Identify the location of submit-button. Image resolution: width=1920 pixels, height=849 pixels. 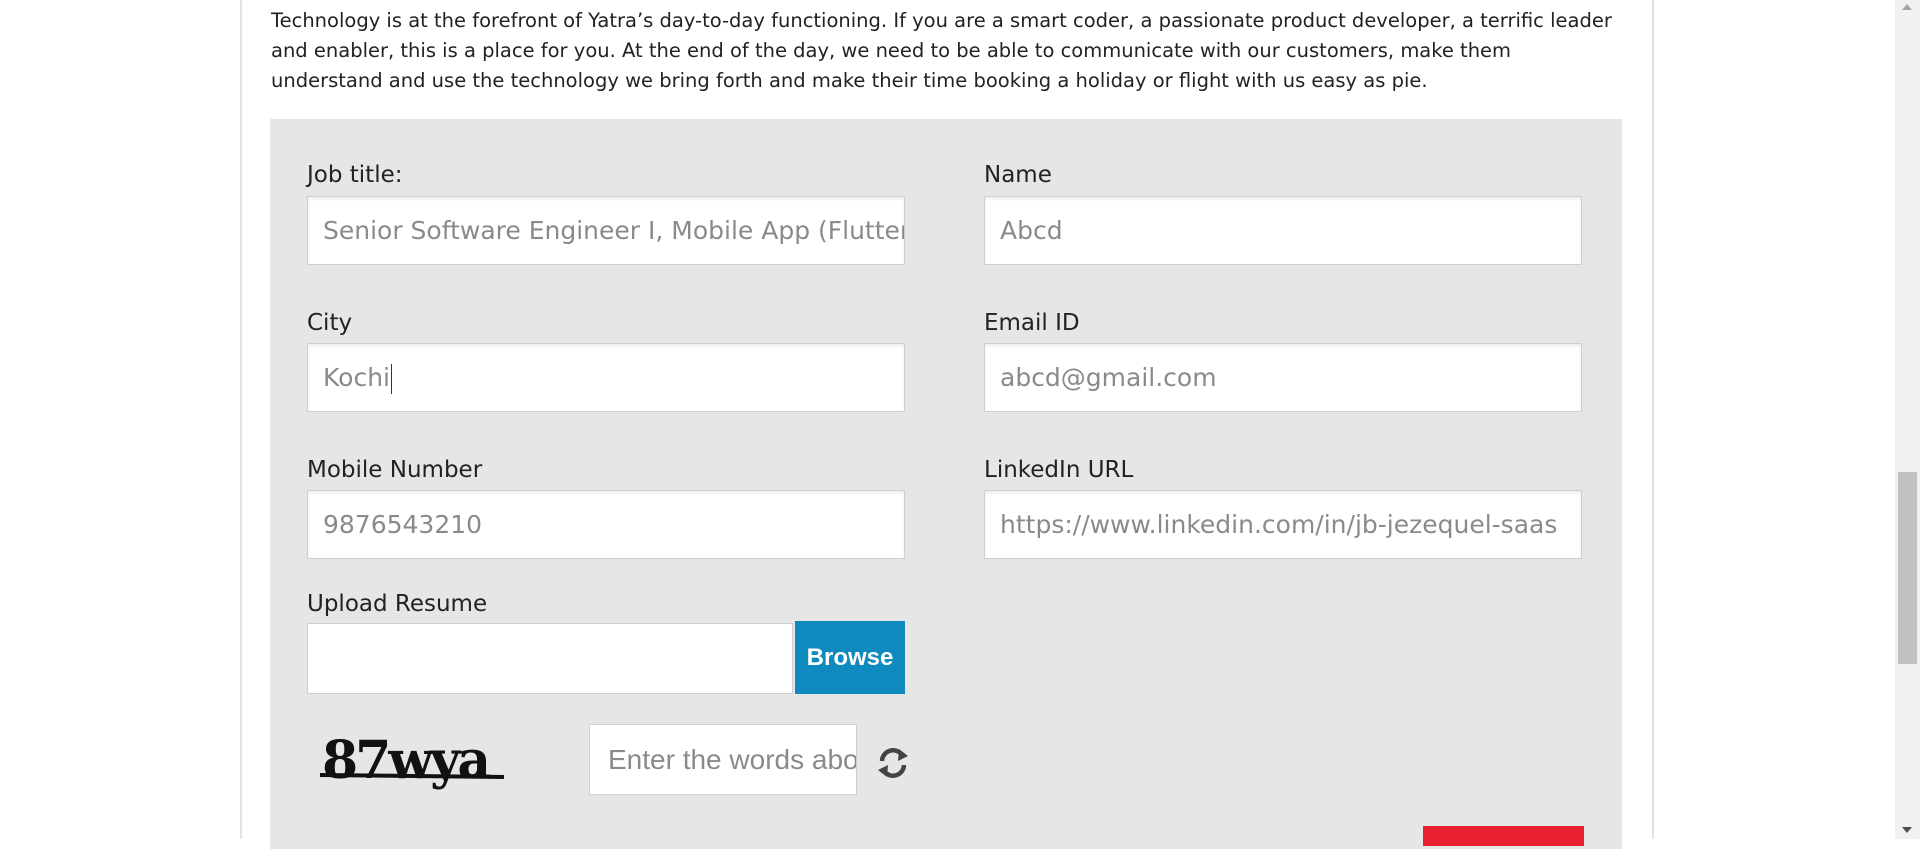
(1503, 836).